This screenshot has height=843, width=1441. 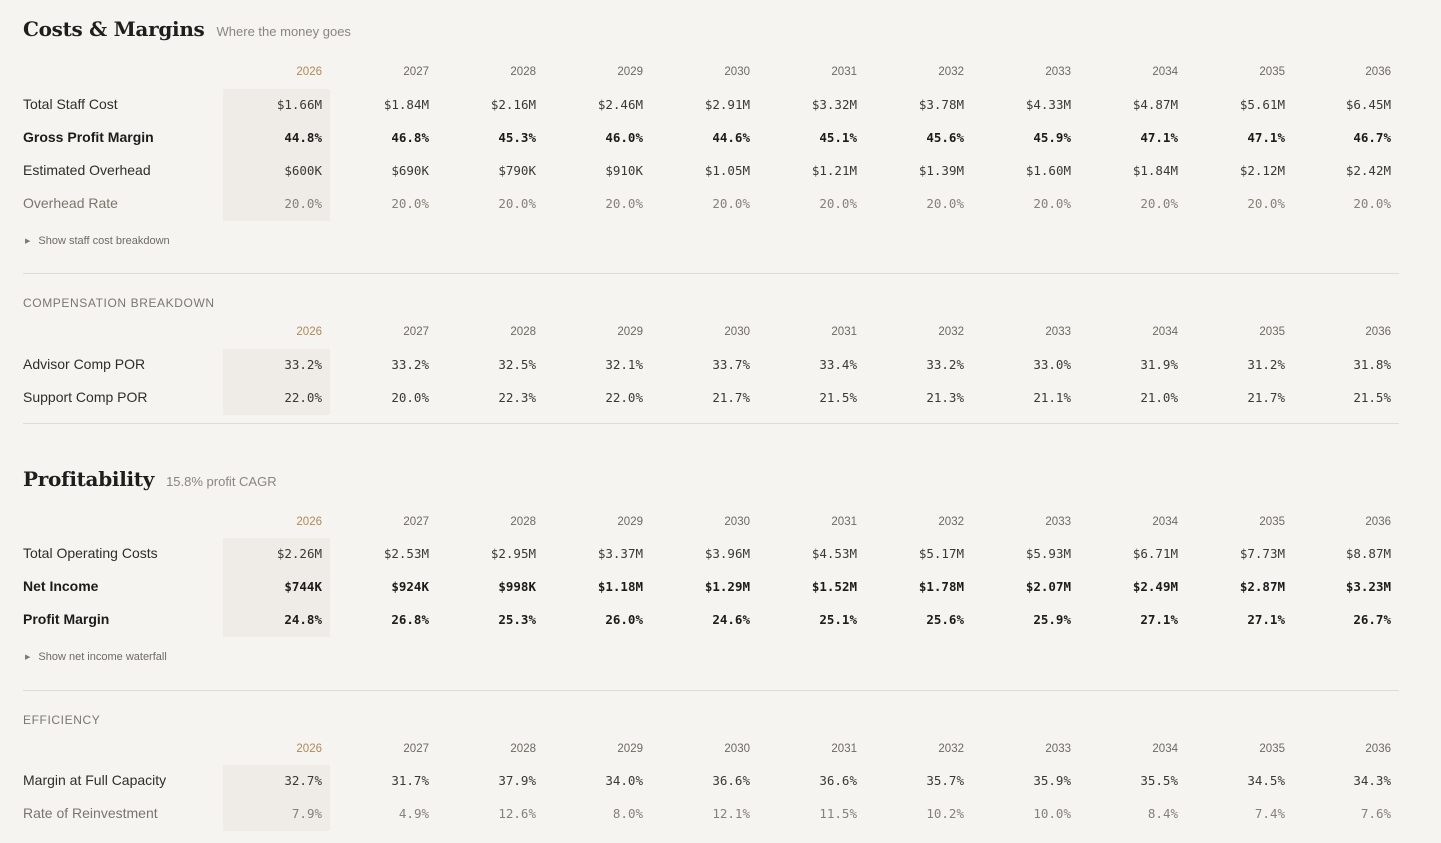 I want to click on table-cell: 24.6%, so click(x=731, y=619).